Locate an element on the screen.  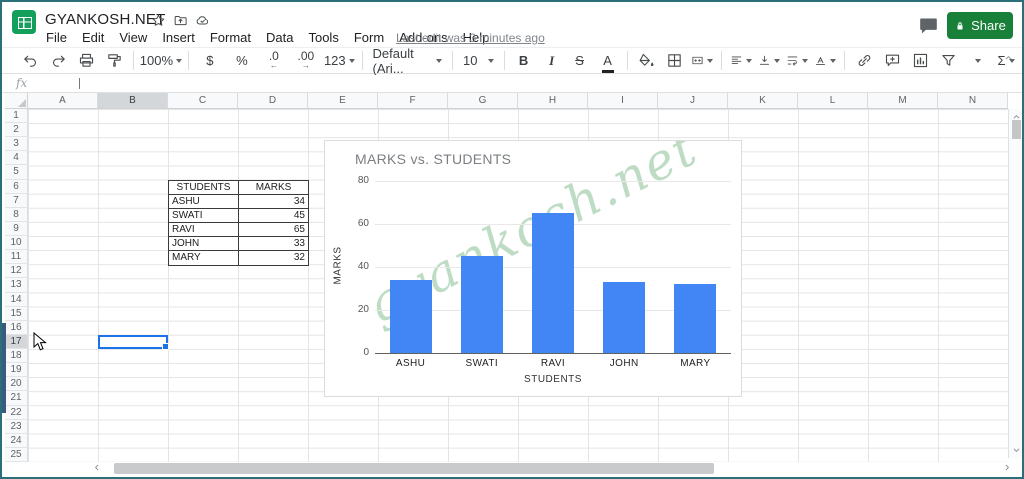
row-header-19: 19 is located at coordinates (16, 370).